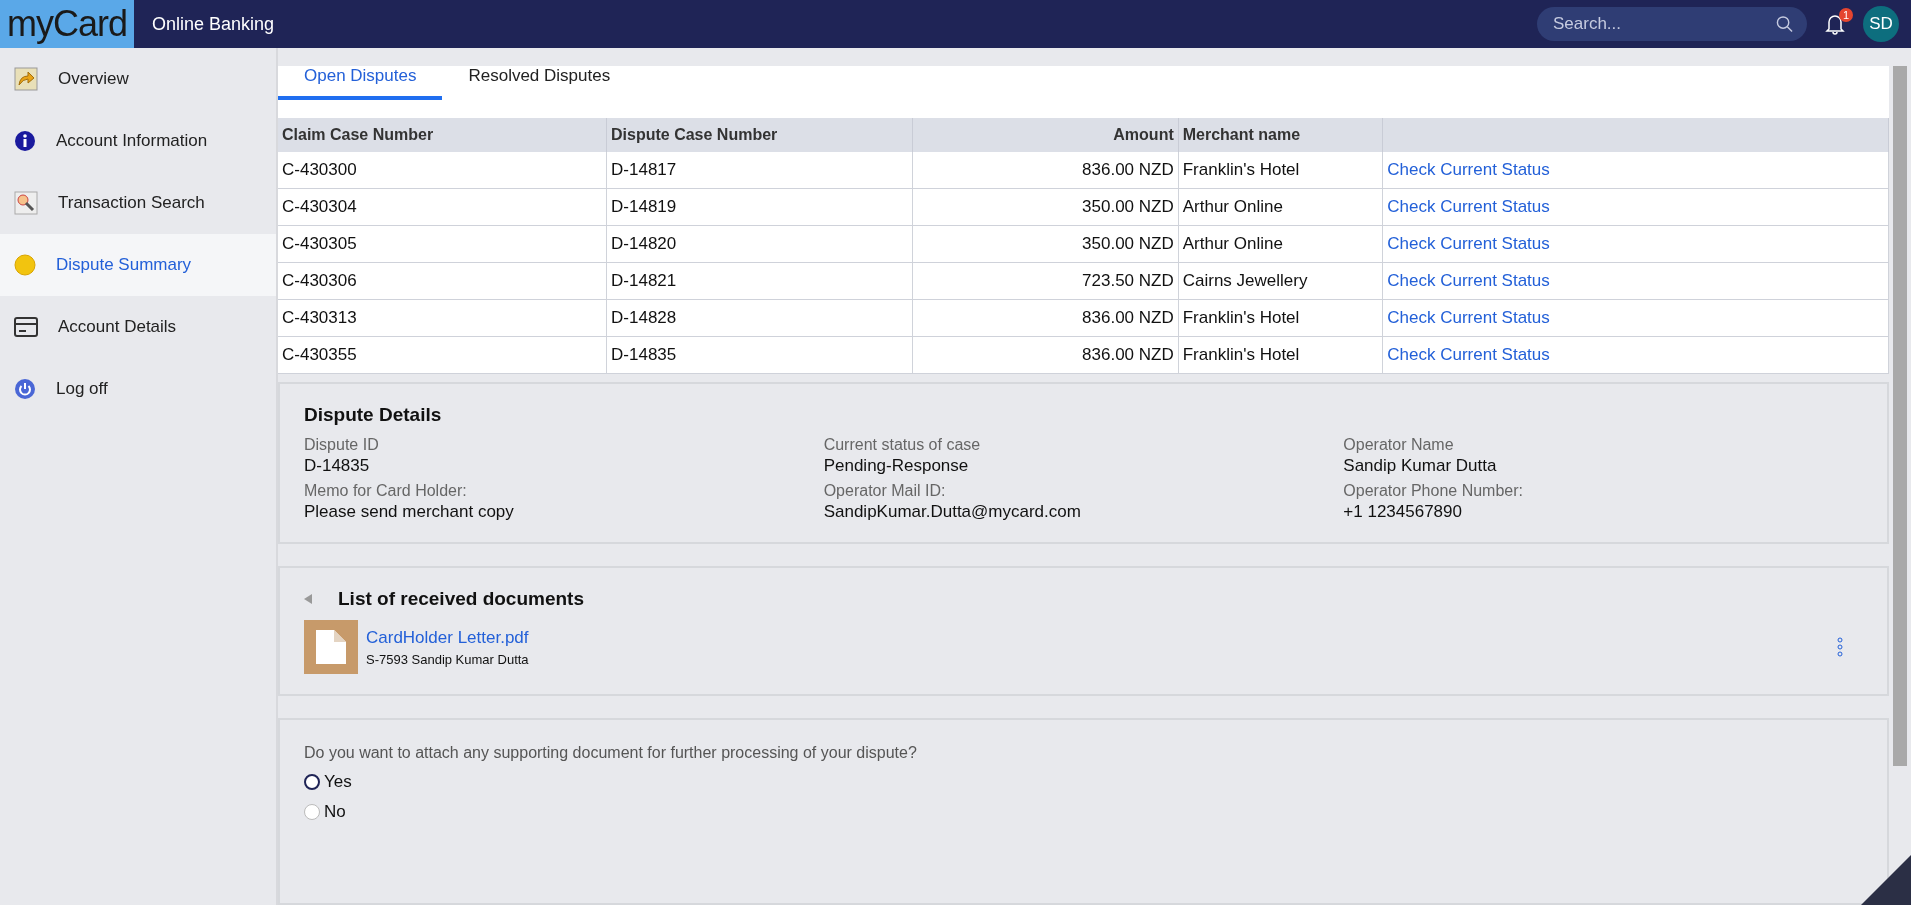 The width and height of the screenshot is (1911, 905). Describe the element at coordinates (1835, 24) in the screenshot. I see `bell-icon` at that location.